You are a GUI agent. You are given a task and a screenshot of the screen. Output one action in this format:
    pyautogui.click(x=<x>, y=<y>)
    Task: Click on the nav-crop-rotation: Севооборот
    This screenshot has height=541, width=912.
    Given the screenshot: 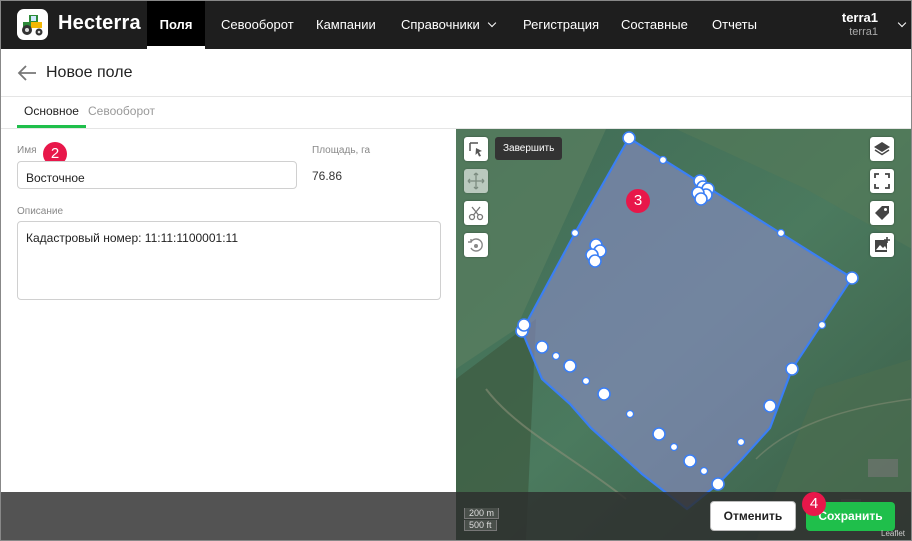 What is the action you would take?
    pyautogui.click(x=257, y=24)
    